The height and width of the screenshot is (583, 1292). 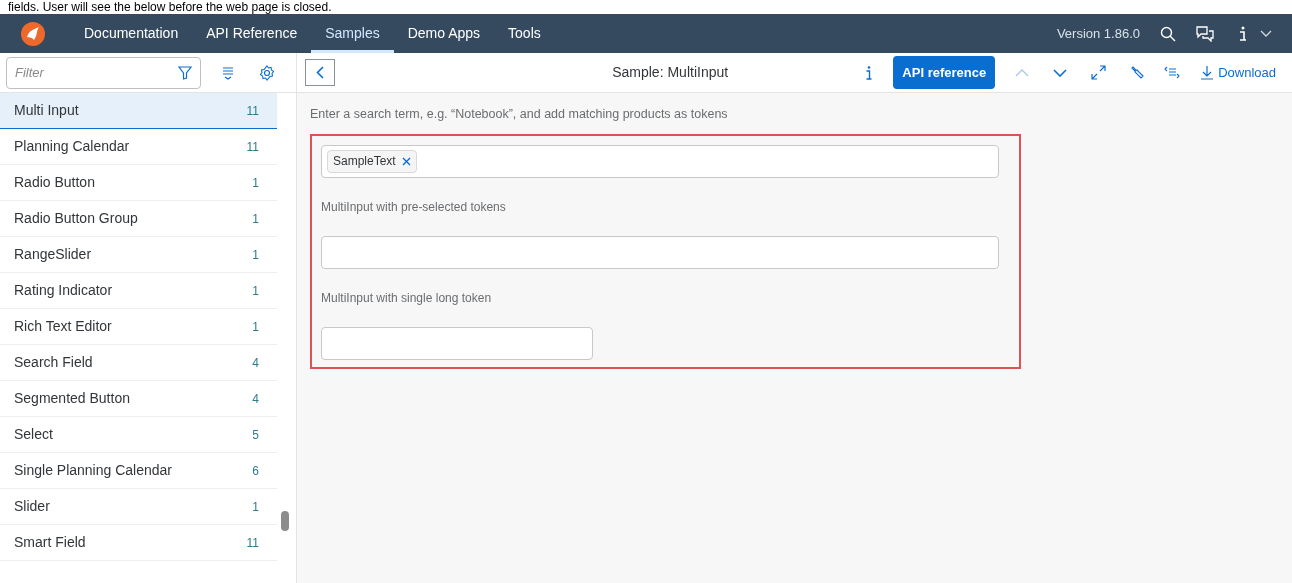 I want to click on download-icon, so click(x=1207, y=72).